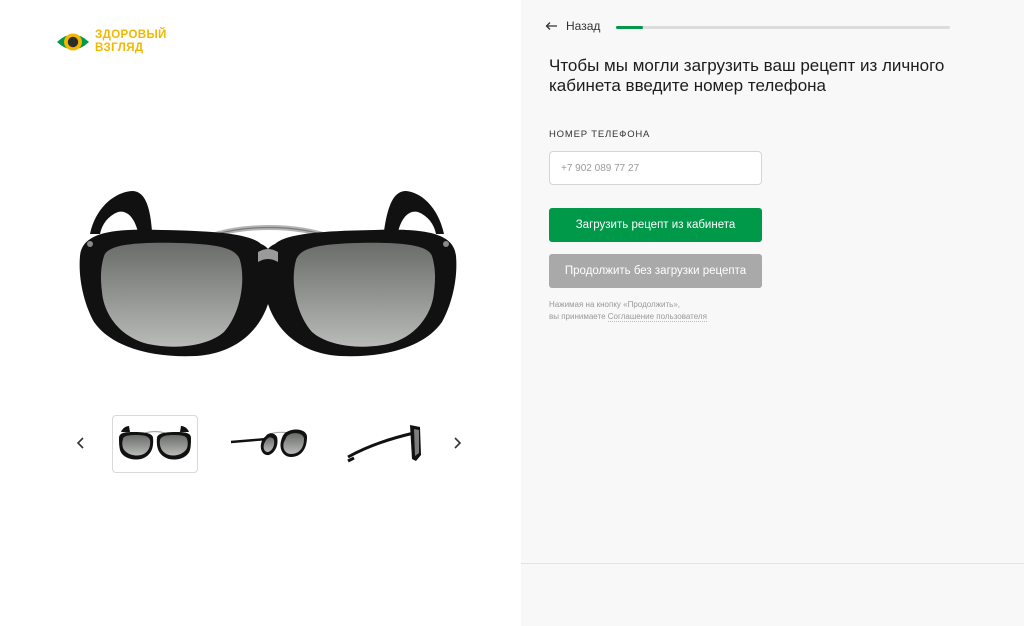 The width and height of the screenshot is (1024, 626). I want to click on brand-name: ЗДОРОВЫЙ ВЗГЛЯД, so click(131, 41).